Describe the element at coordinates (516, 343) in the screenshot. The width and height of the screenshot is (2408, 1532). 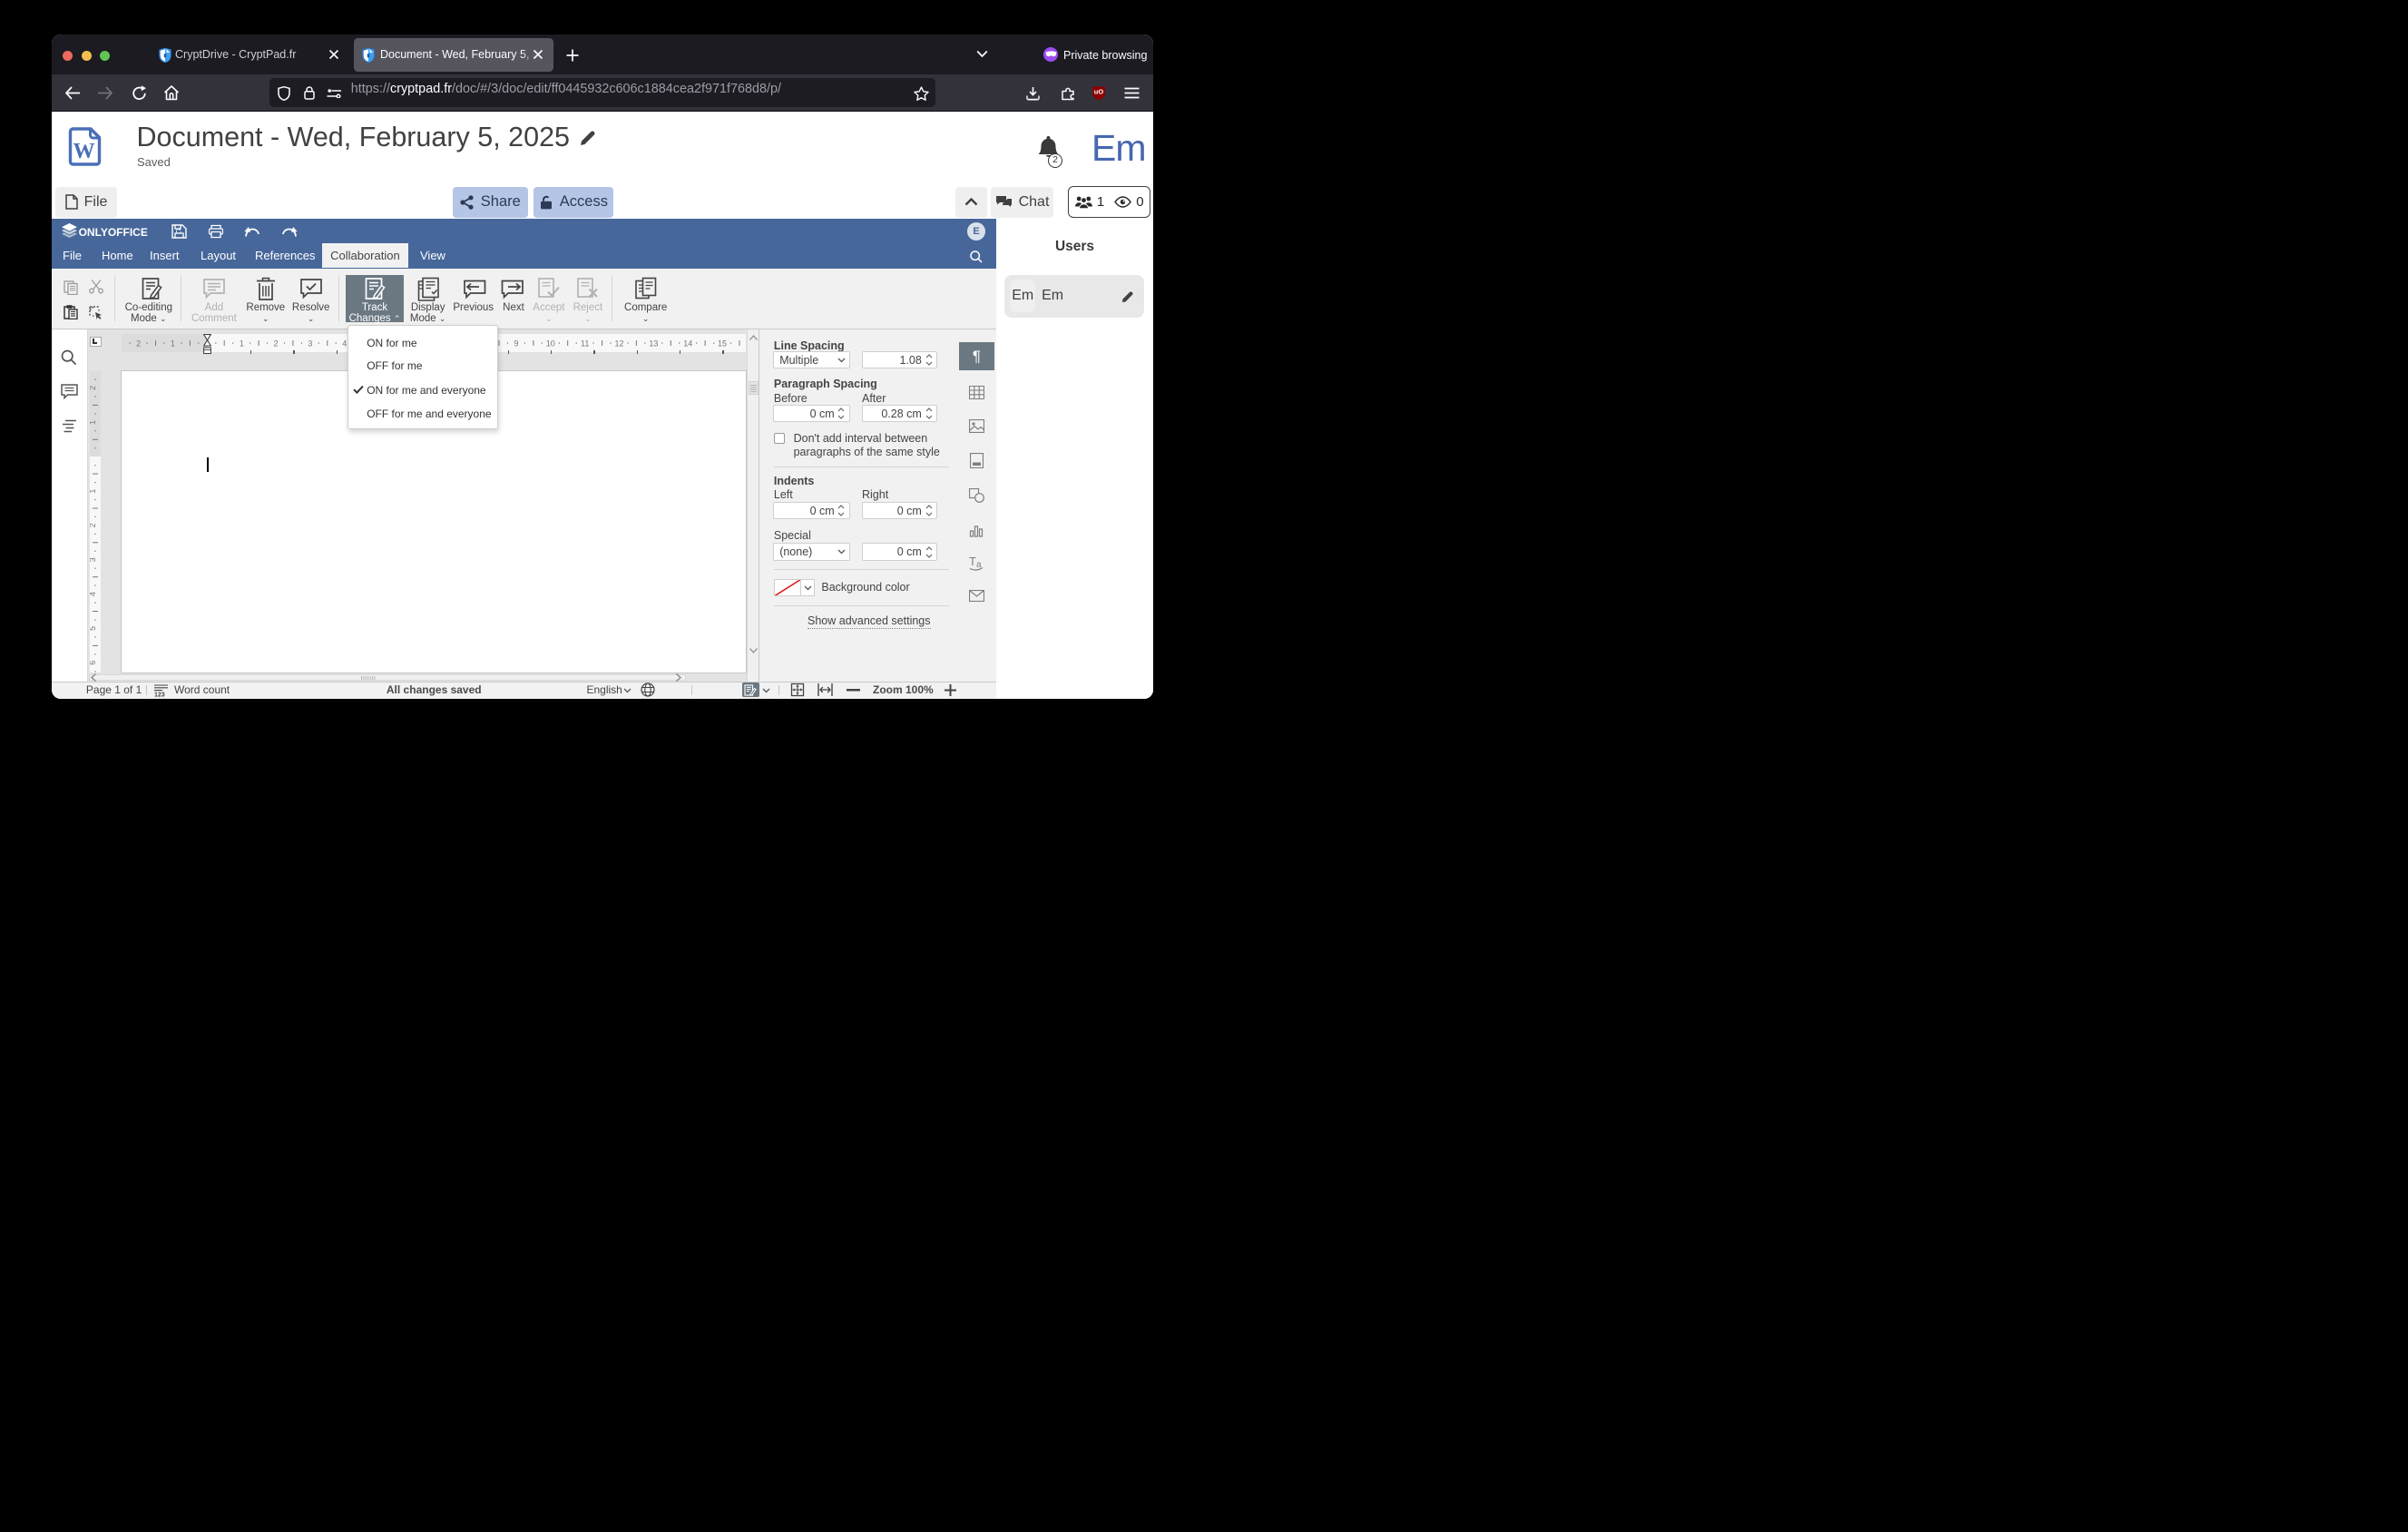
I see `svg-text: 9` at that location.